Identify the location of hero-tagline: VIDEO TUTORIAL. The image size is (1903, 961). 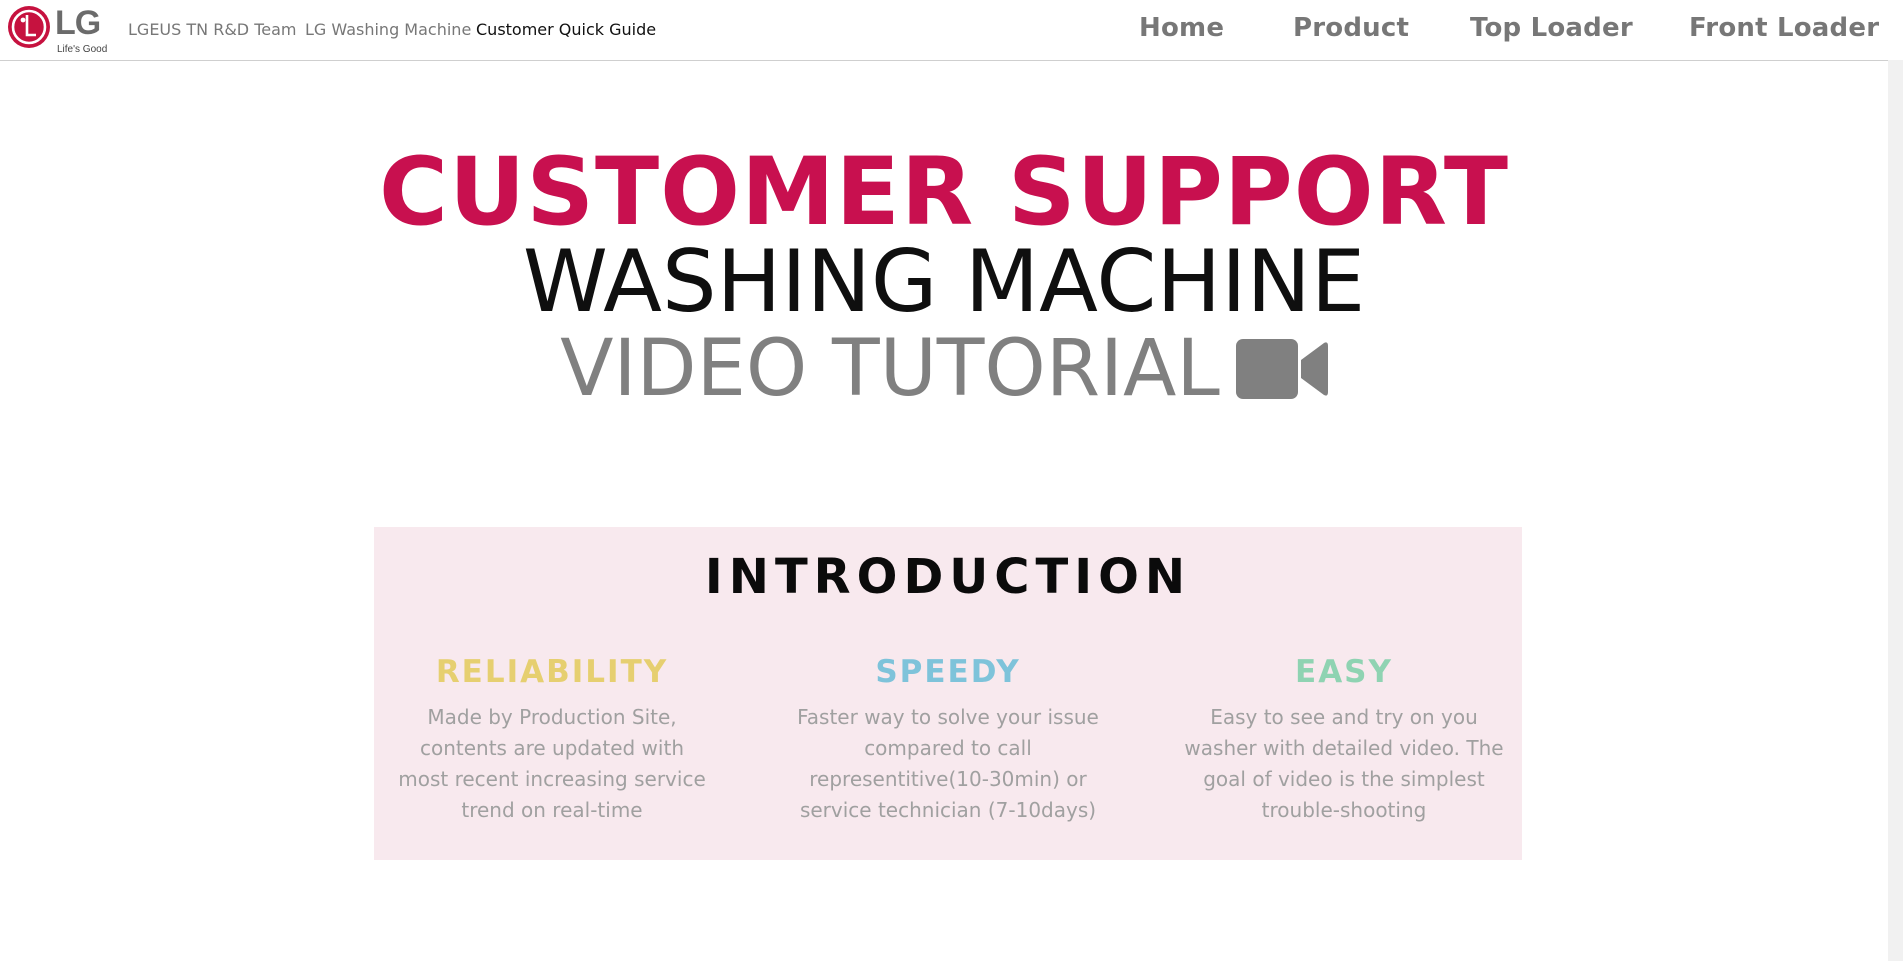
(944, 372).